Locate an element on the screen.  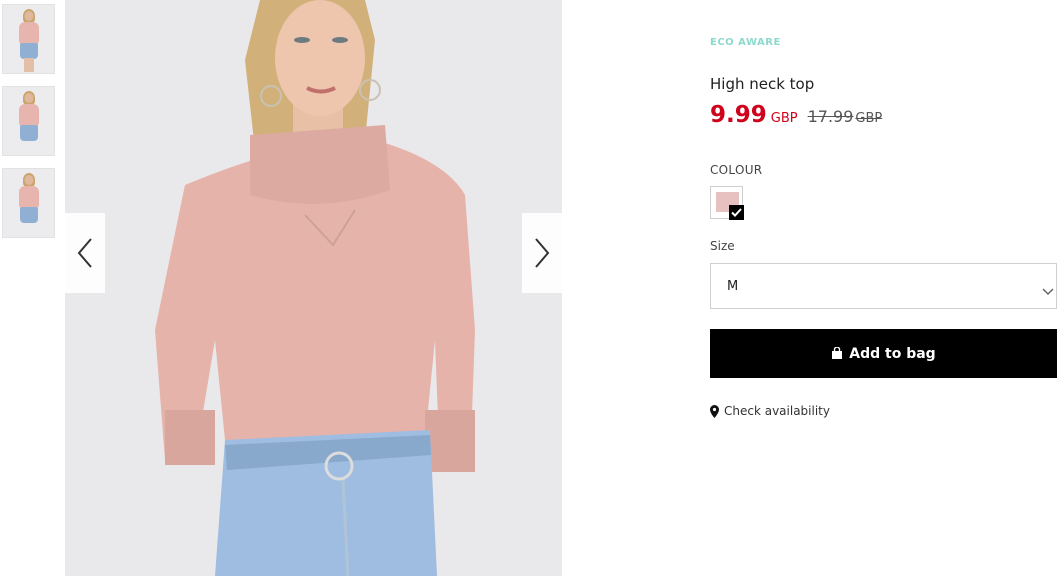
price-row: 9.99 GBP 17.99 GBP is located at coordinates (796, 115).